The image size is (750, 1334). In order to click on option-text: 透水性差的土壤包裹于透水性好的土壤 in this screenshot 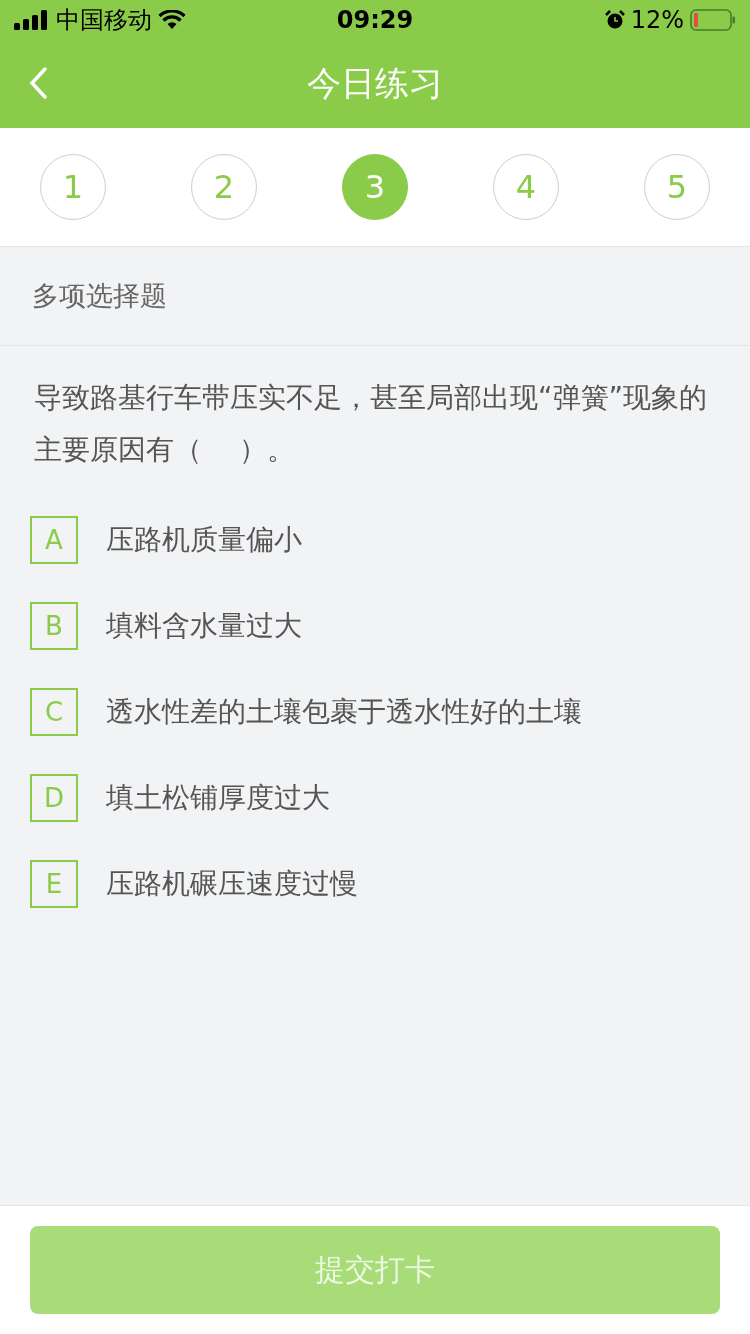, I will do `click(344, 712)`.